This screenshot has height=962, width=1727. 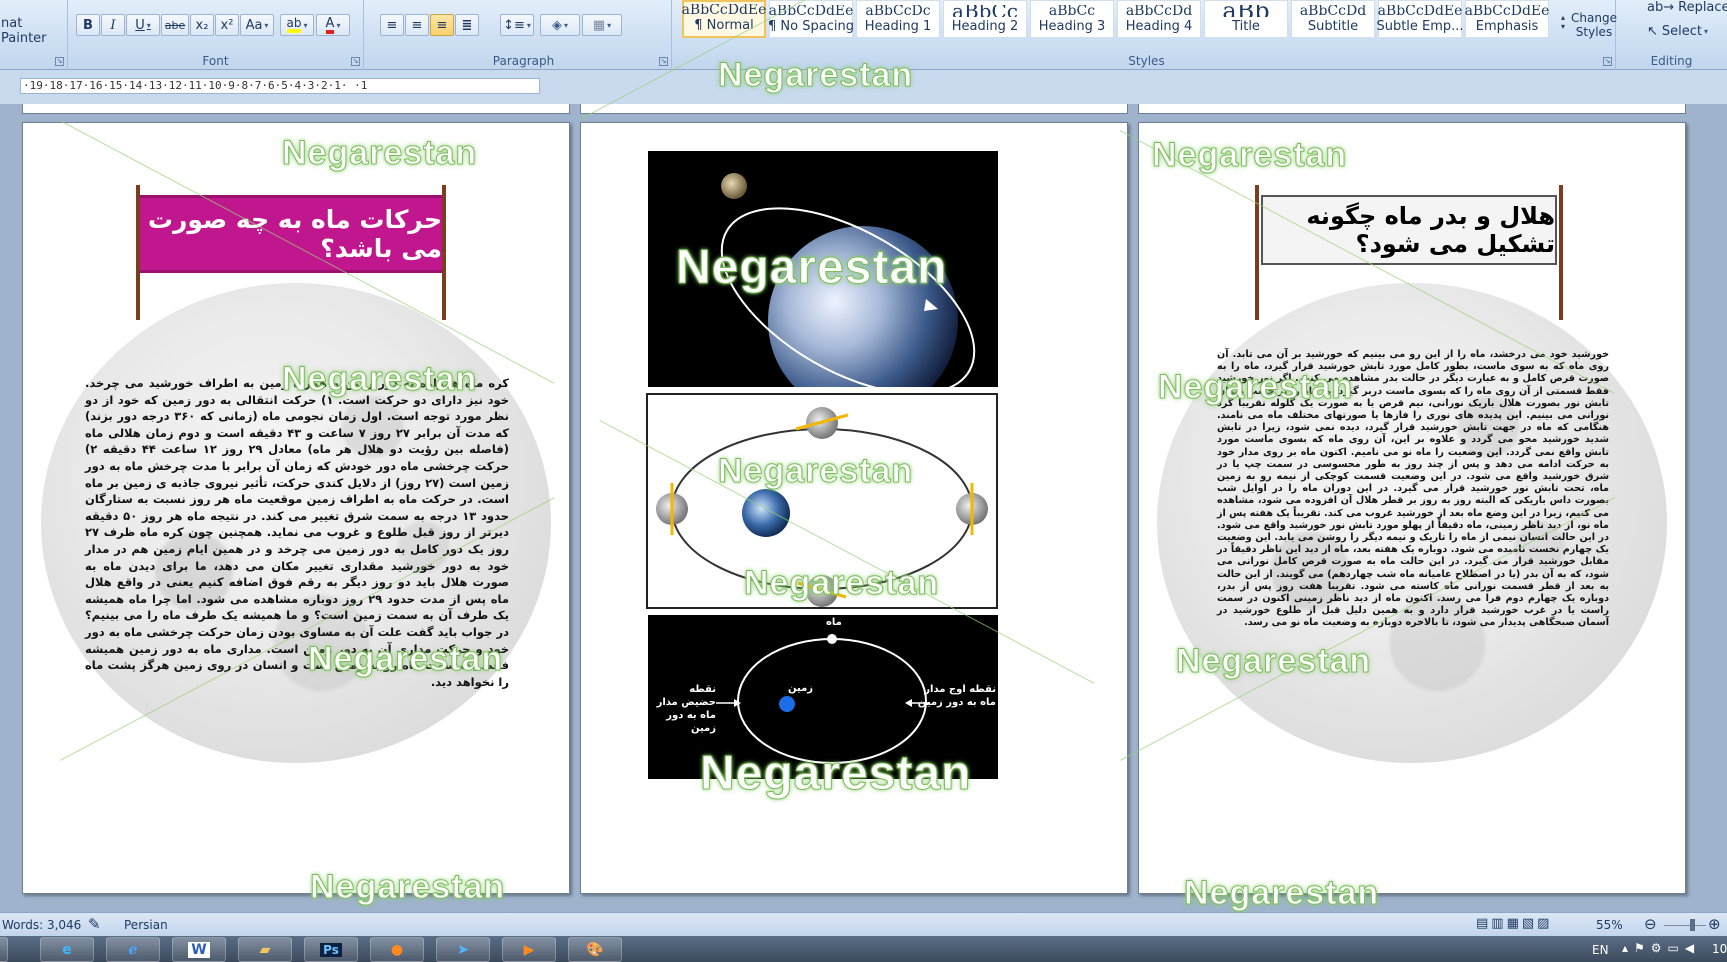 I want to click on zoom-slider-track, so click(x=1685, y=925).